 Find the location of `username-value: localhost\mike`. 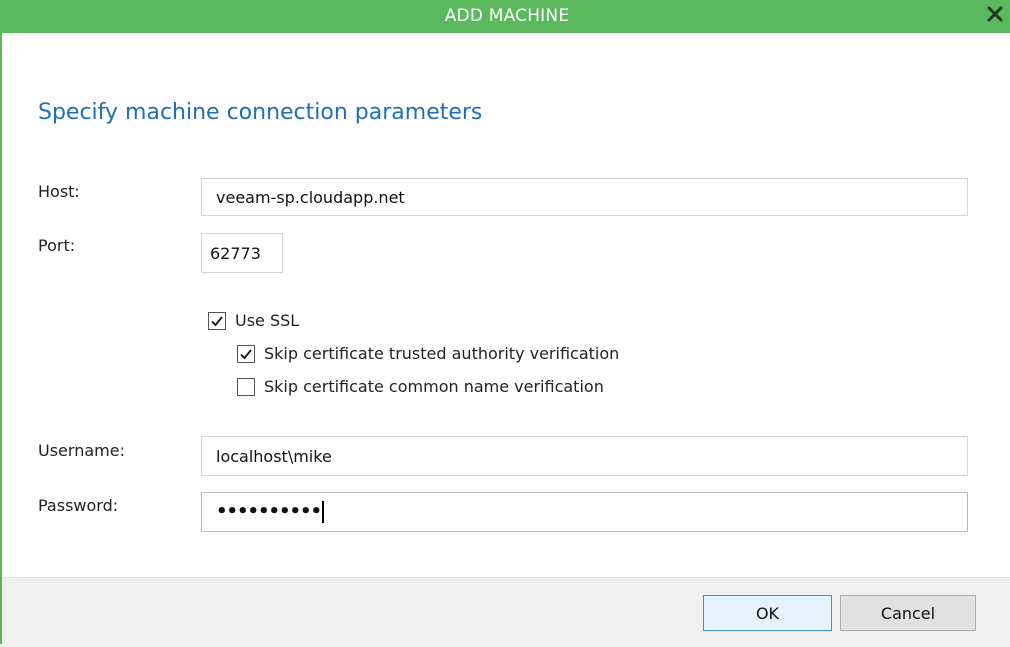

username-value: localhost\mike is located at coordinates (274, 456).